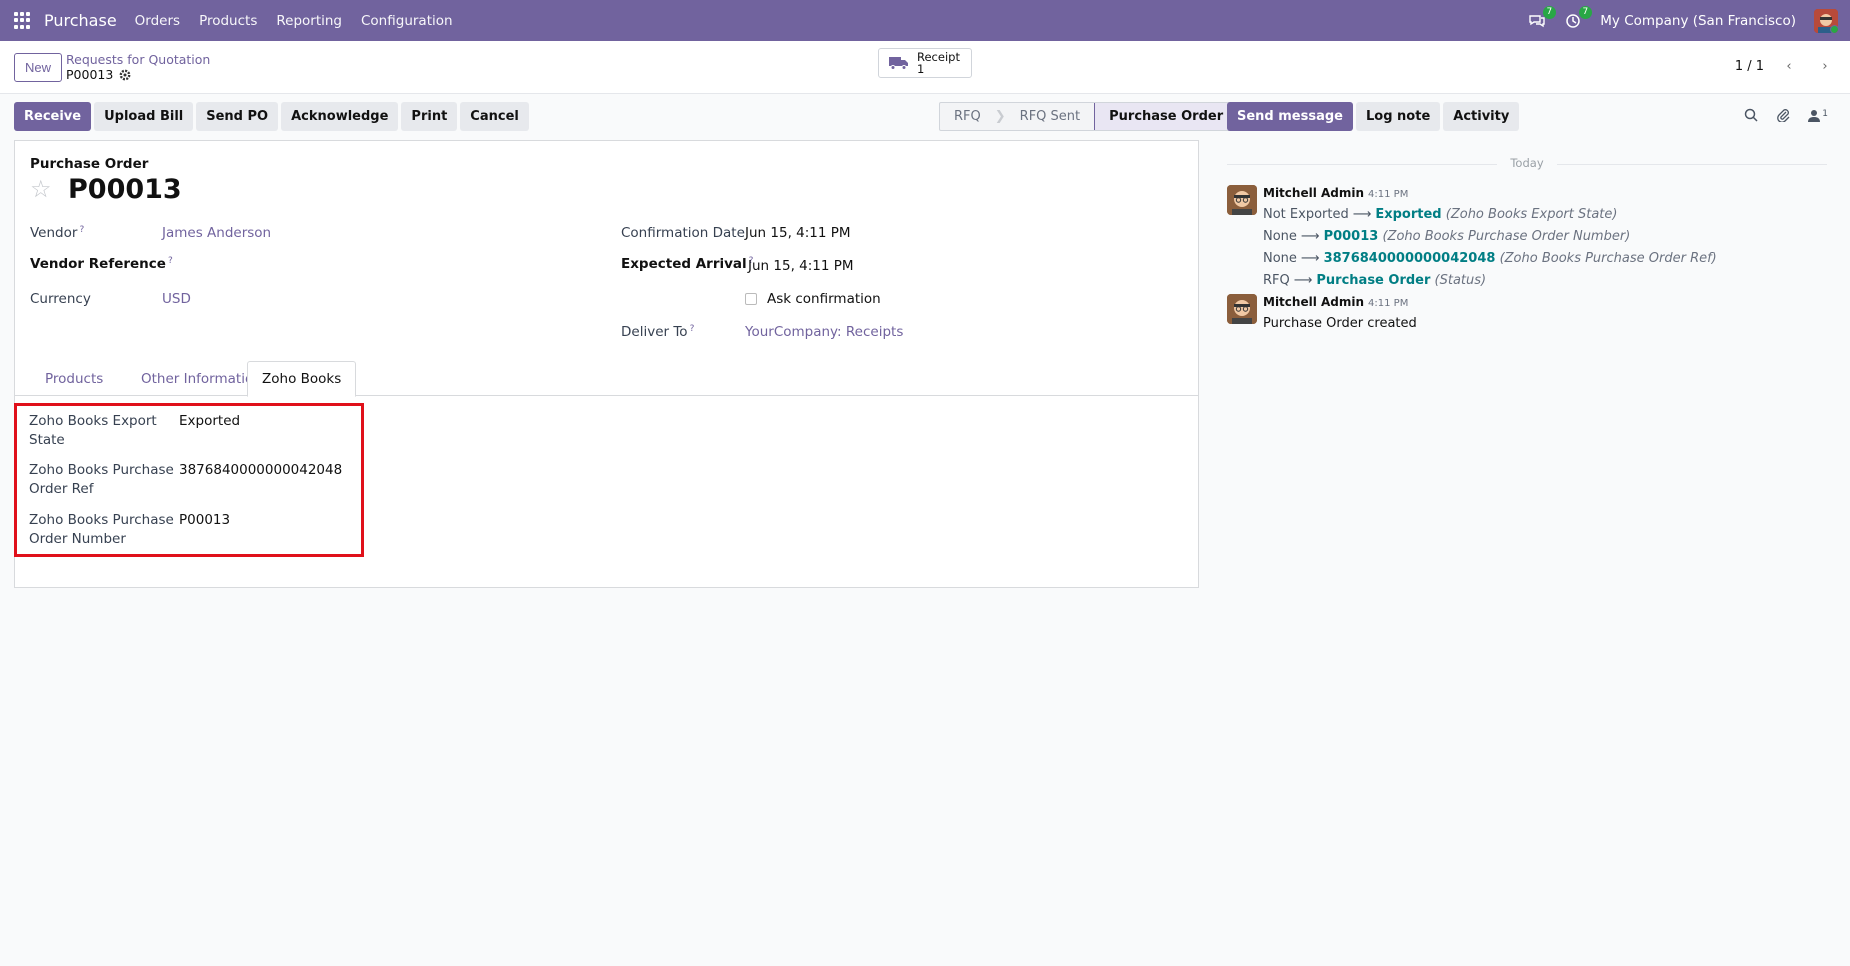 This screenshot has width=1850, height=966. What do you see at coordinates (90, 74) in the screenshot?
I see `breadcrumb-current: P00013` at bounding box center [90, 74].